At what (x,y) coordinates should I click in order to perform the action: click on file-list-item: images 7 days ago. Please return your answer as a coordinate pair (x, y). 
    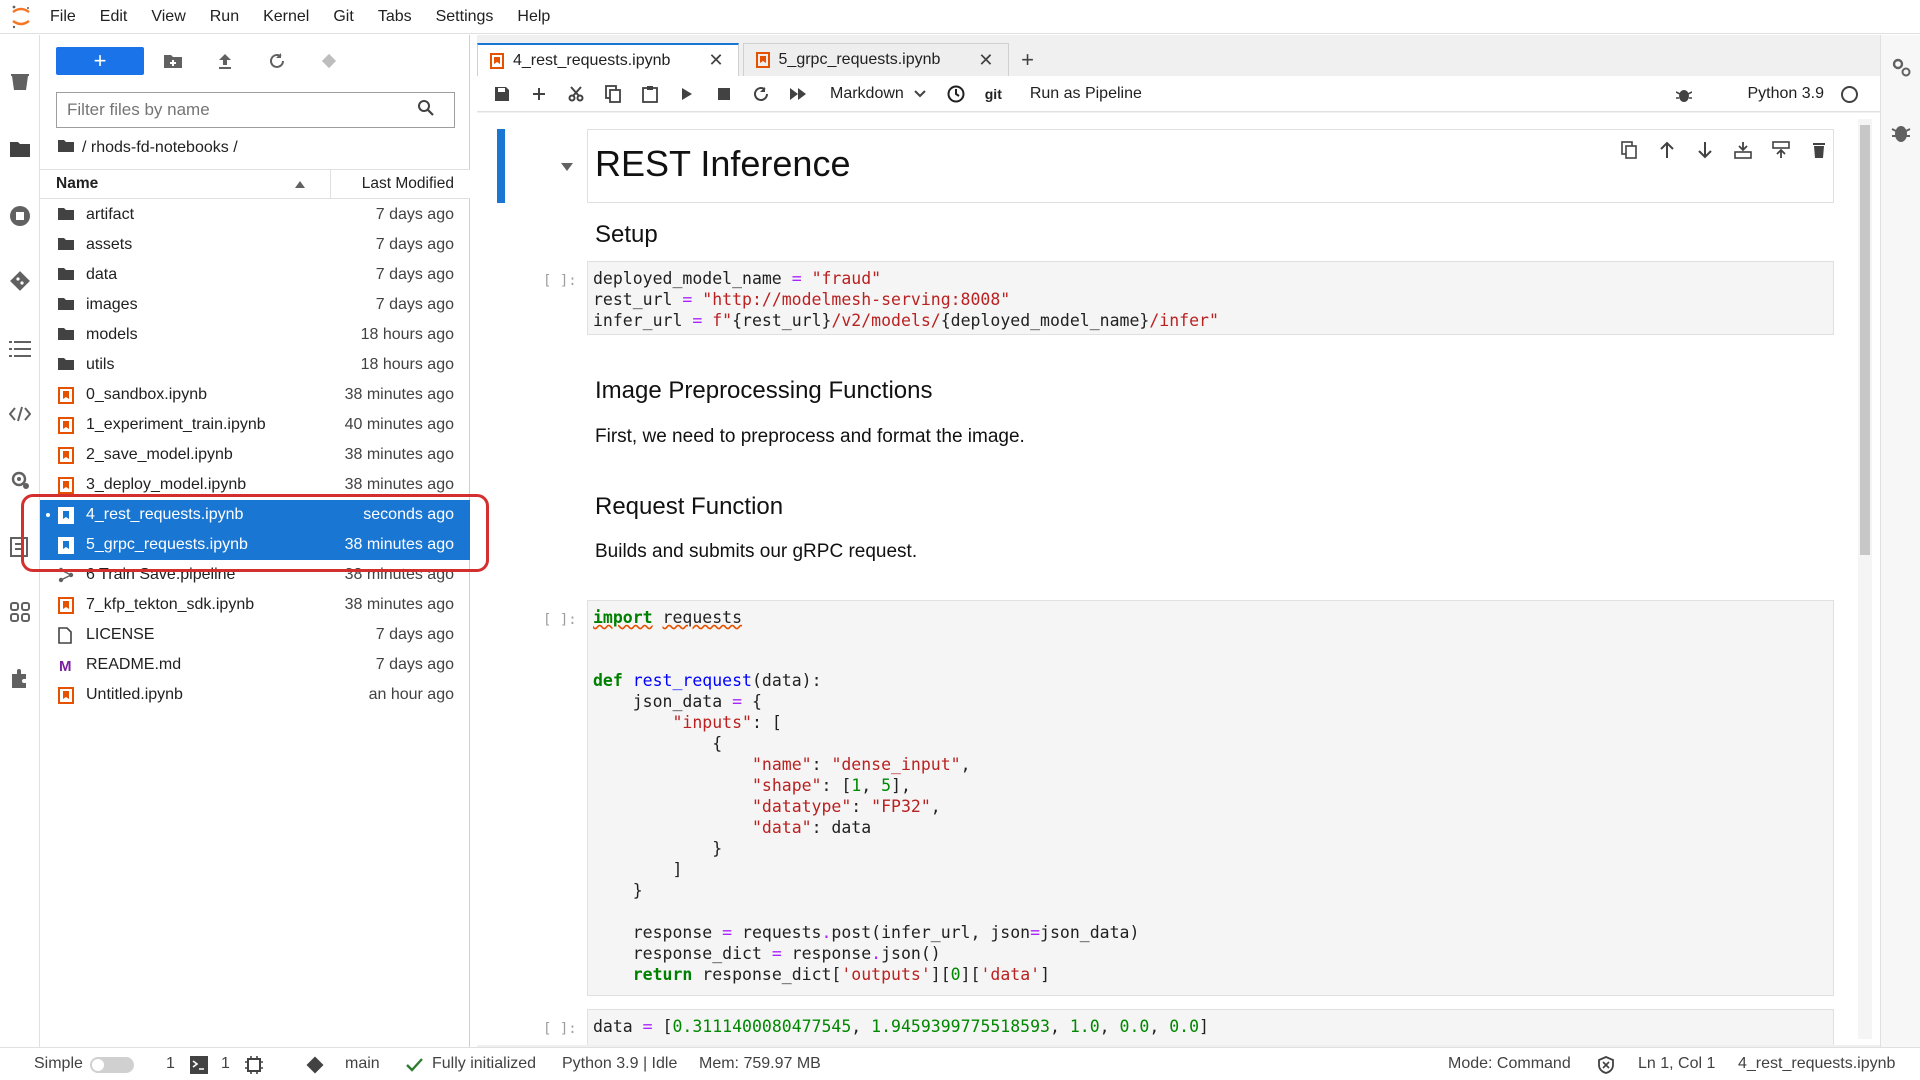
    Looking at the image, I should click on (255, 305).